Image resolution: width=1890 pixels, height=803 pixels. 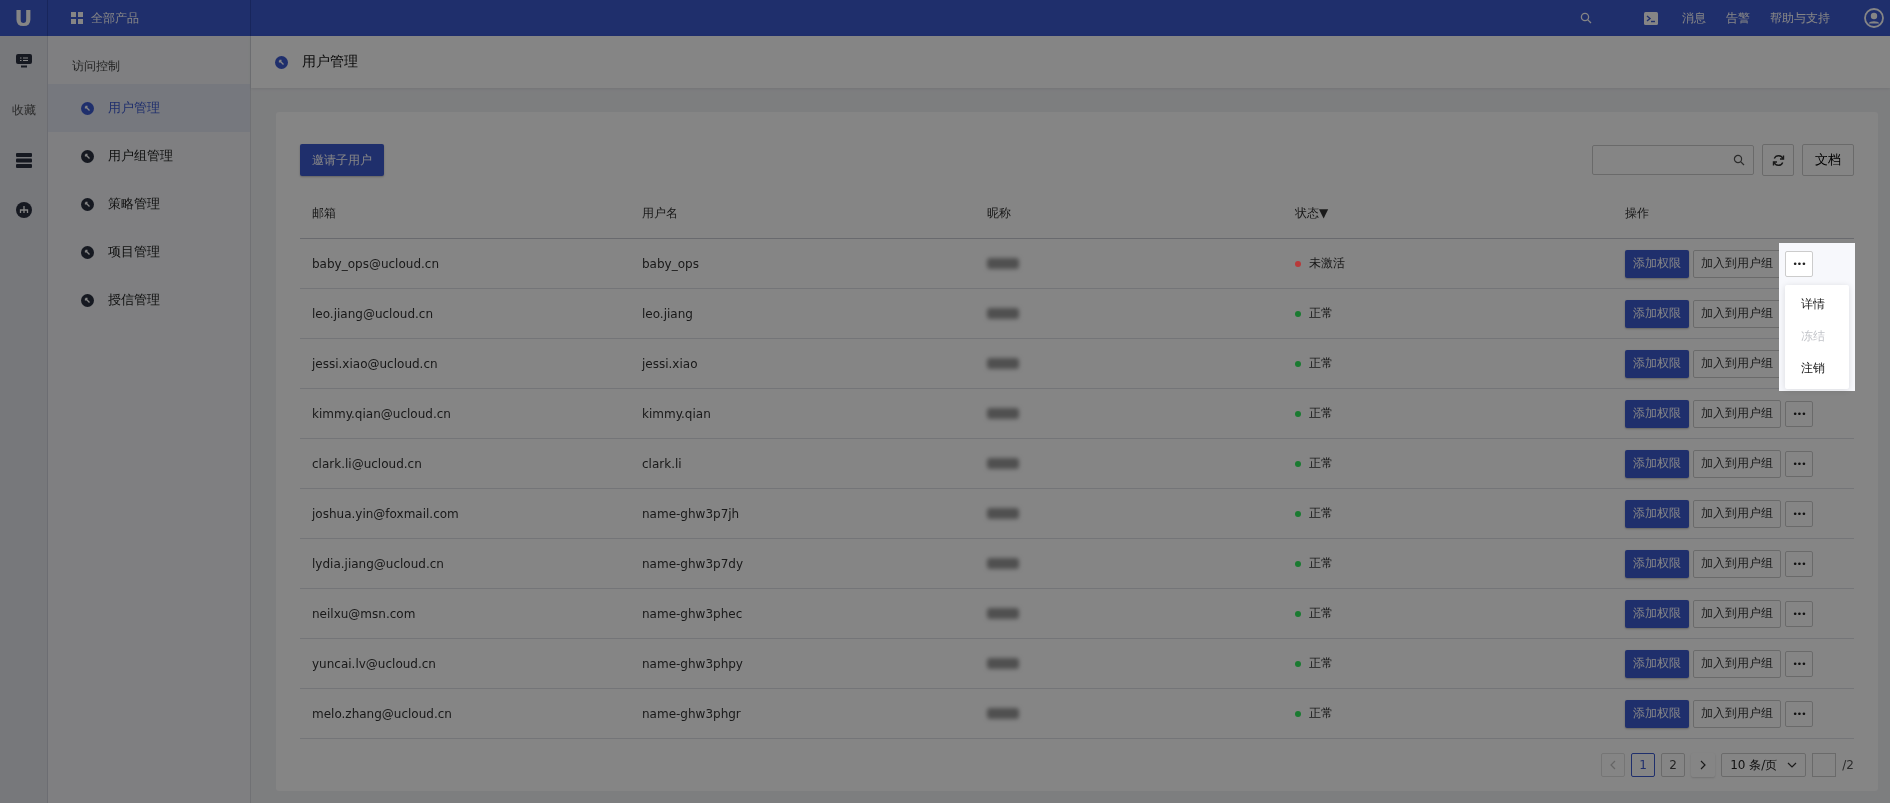 What do you see at coordinates (374, 663) in the screenshot?
I see `table-cell-text: yuncai.lv@ucloud.cn` at bounding box center [374, 663].